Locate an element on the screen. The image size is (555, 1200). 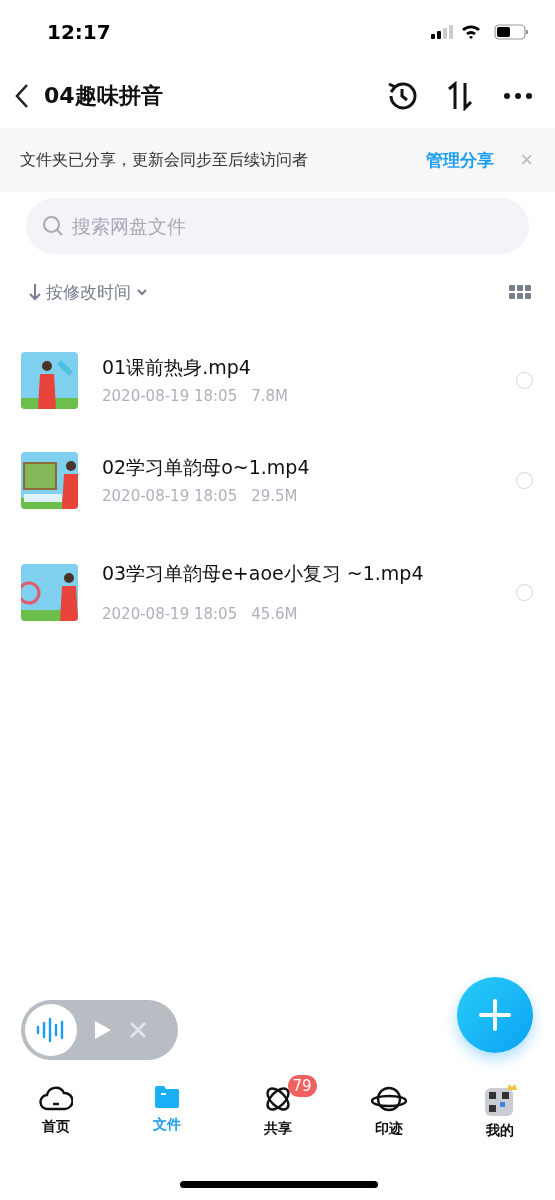
battery-icon is located at coordinates (511, 32).